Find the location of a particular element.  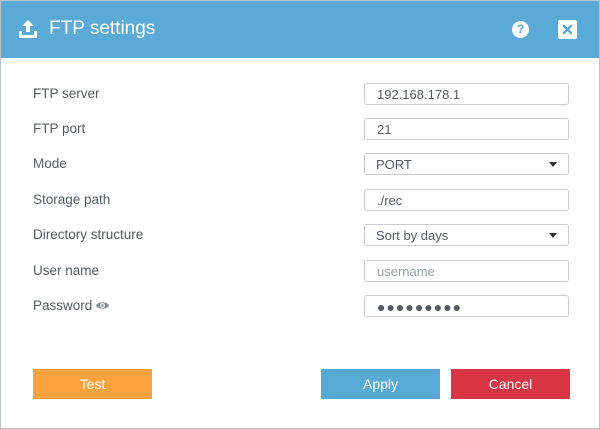

dialog-title: FTP settings is located at coordinates (102, 28).